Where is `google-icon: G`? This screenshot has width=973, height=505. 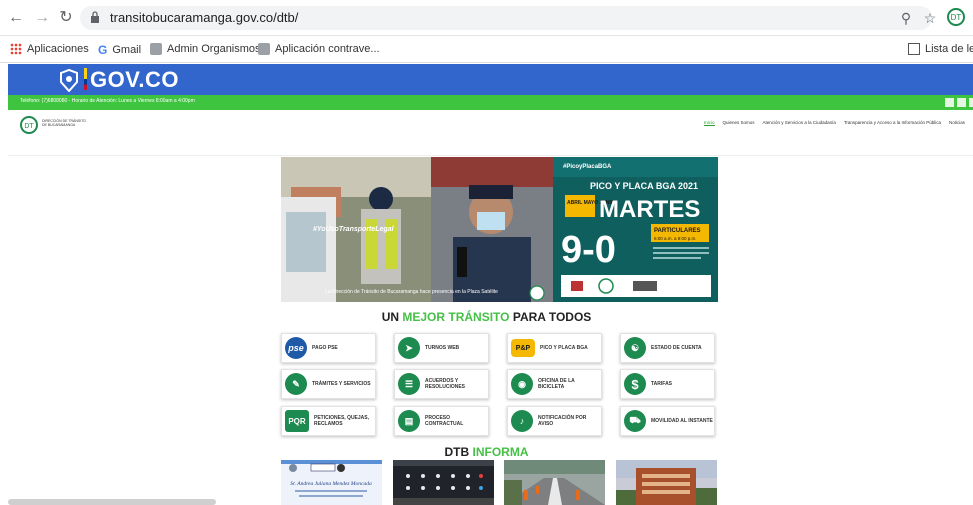
google-icon: G is located at coordinates (103, 50).